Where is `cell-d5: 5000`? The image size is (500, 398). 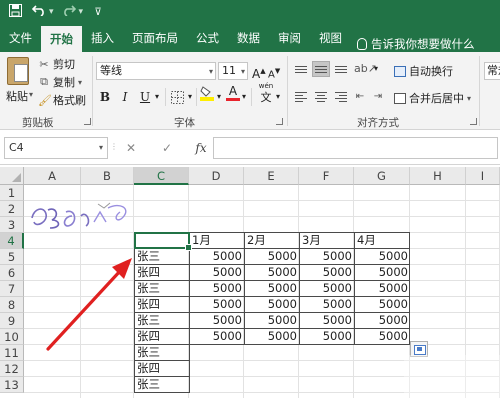
cell-d5: 5000 is located at coordinates (216, 257).